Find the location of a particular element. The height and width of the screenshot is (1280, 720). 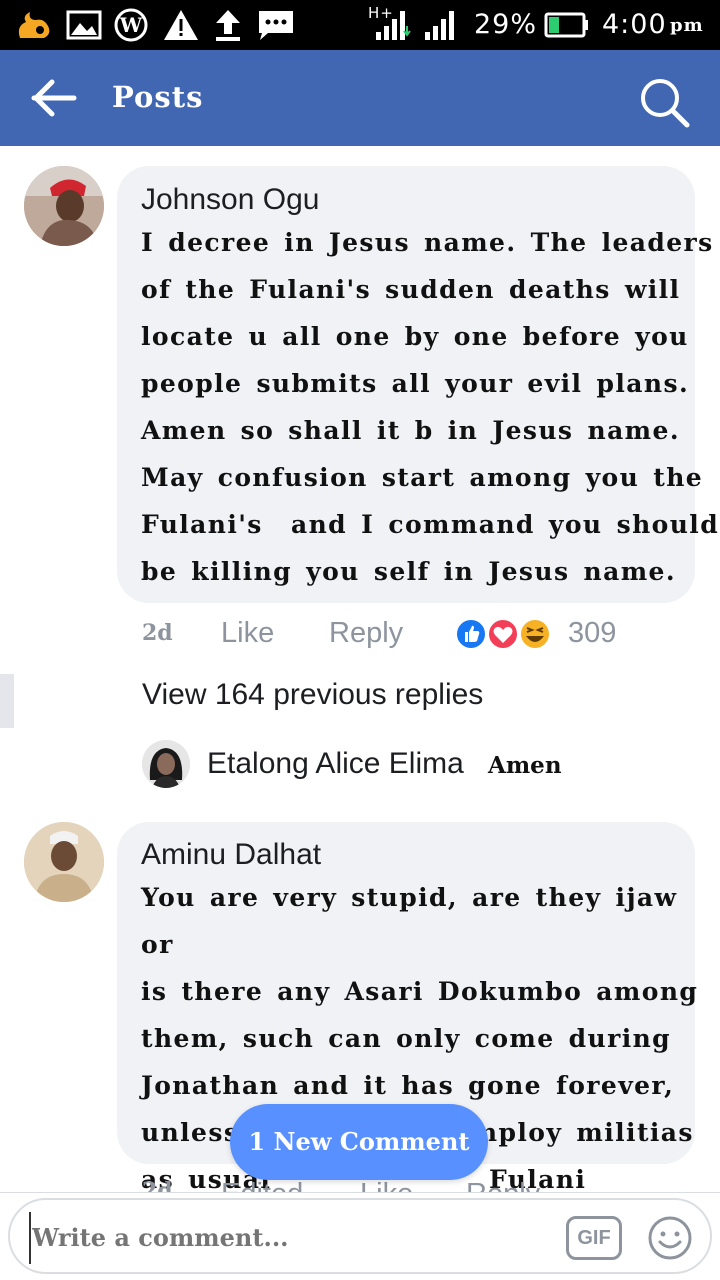

reply-text: Amen is located at coordinates (525, 765).